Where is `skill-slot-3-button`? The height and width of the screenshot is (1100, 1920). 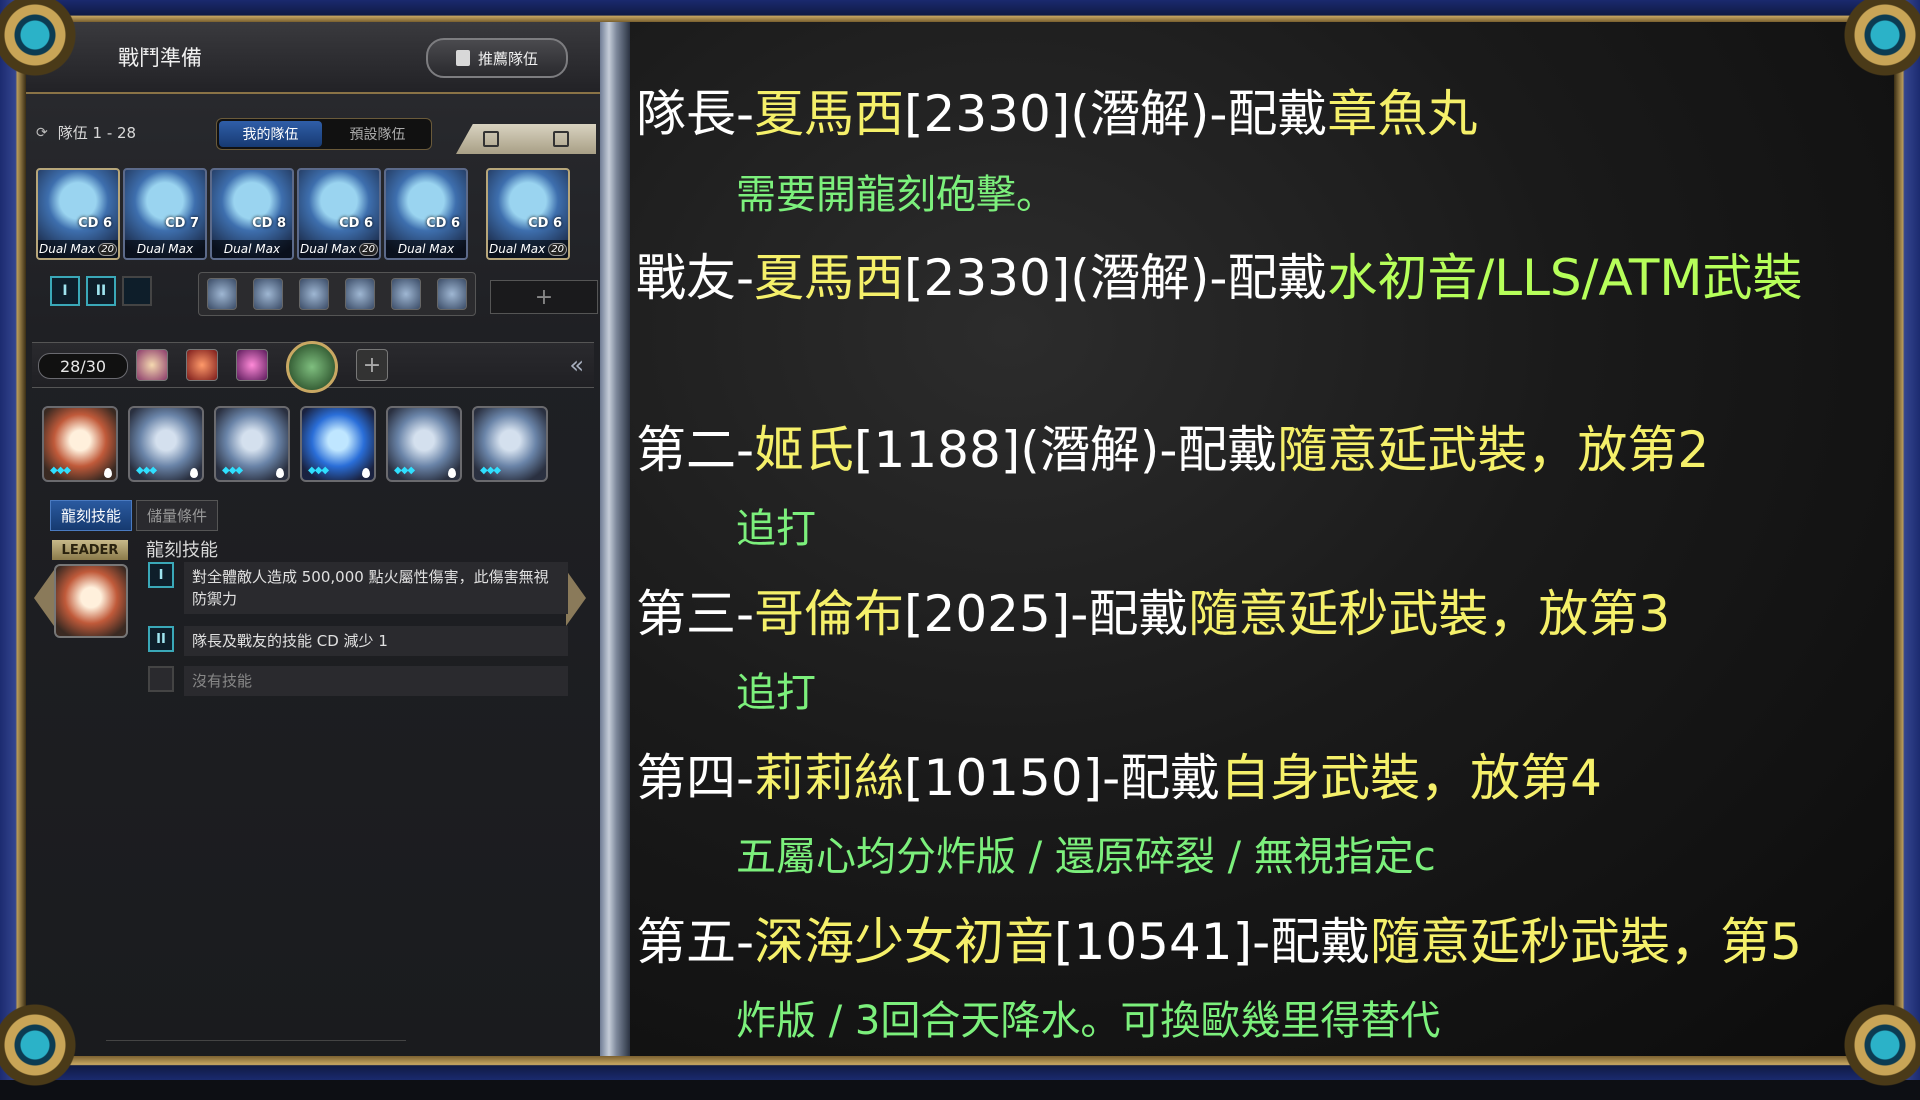
skill-slot-3-button is located at coordinates (137, 291).